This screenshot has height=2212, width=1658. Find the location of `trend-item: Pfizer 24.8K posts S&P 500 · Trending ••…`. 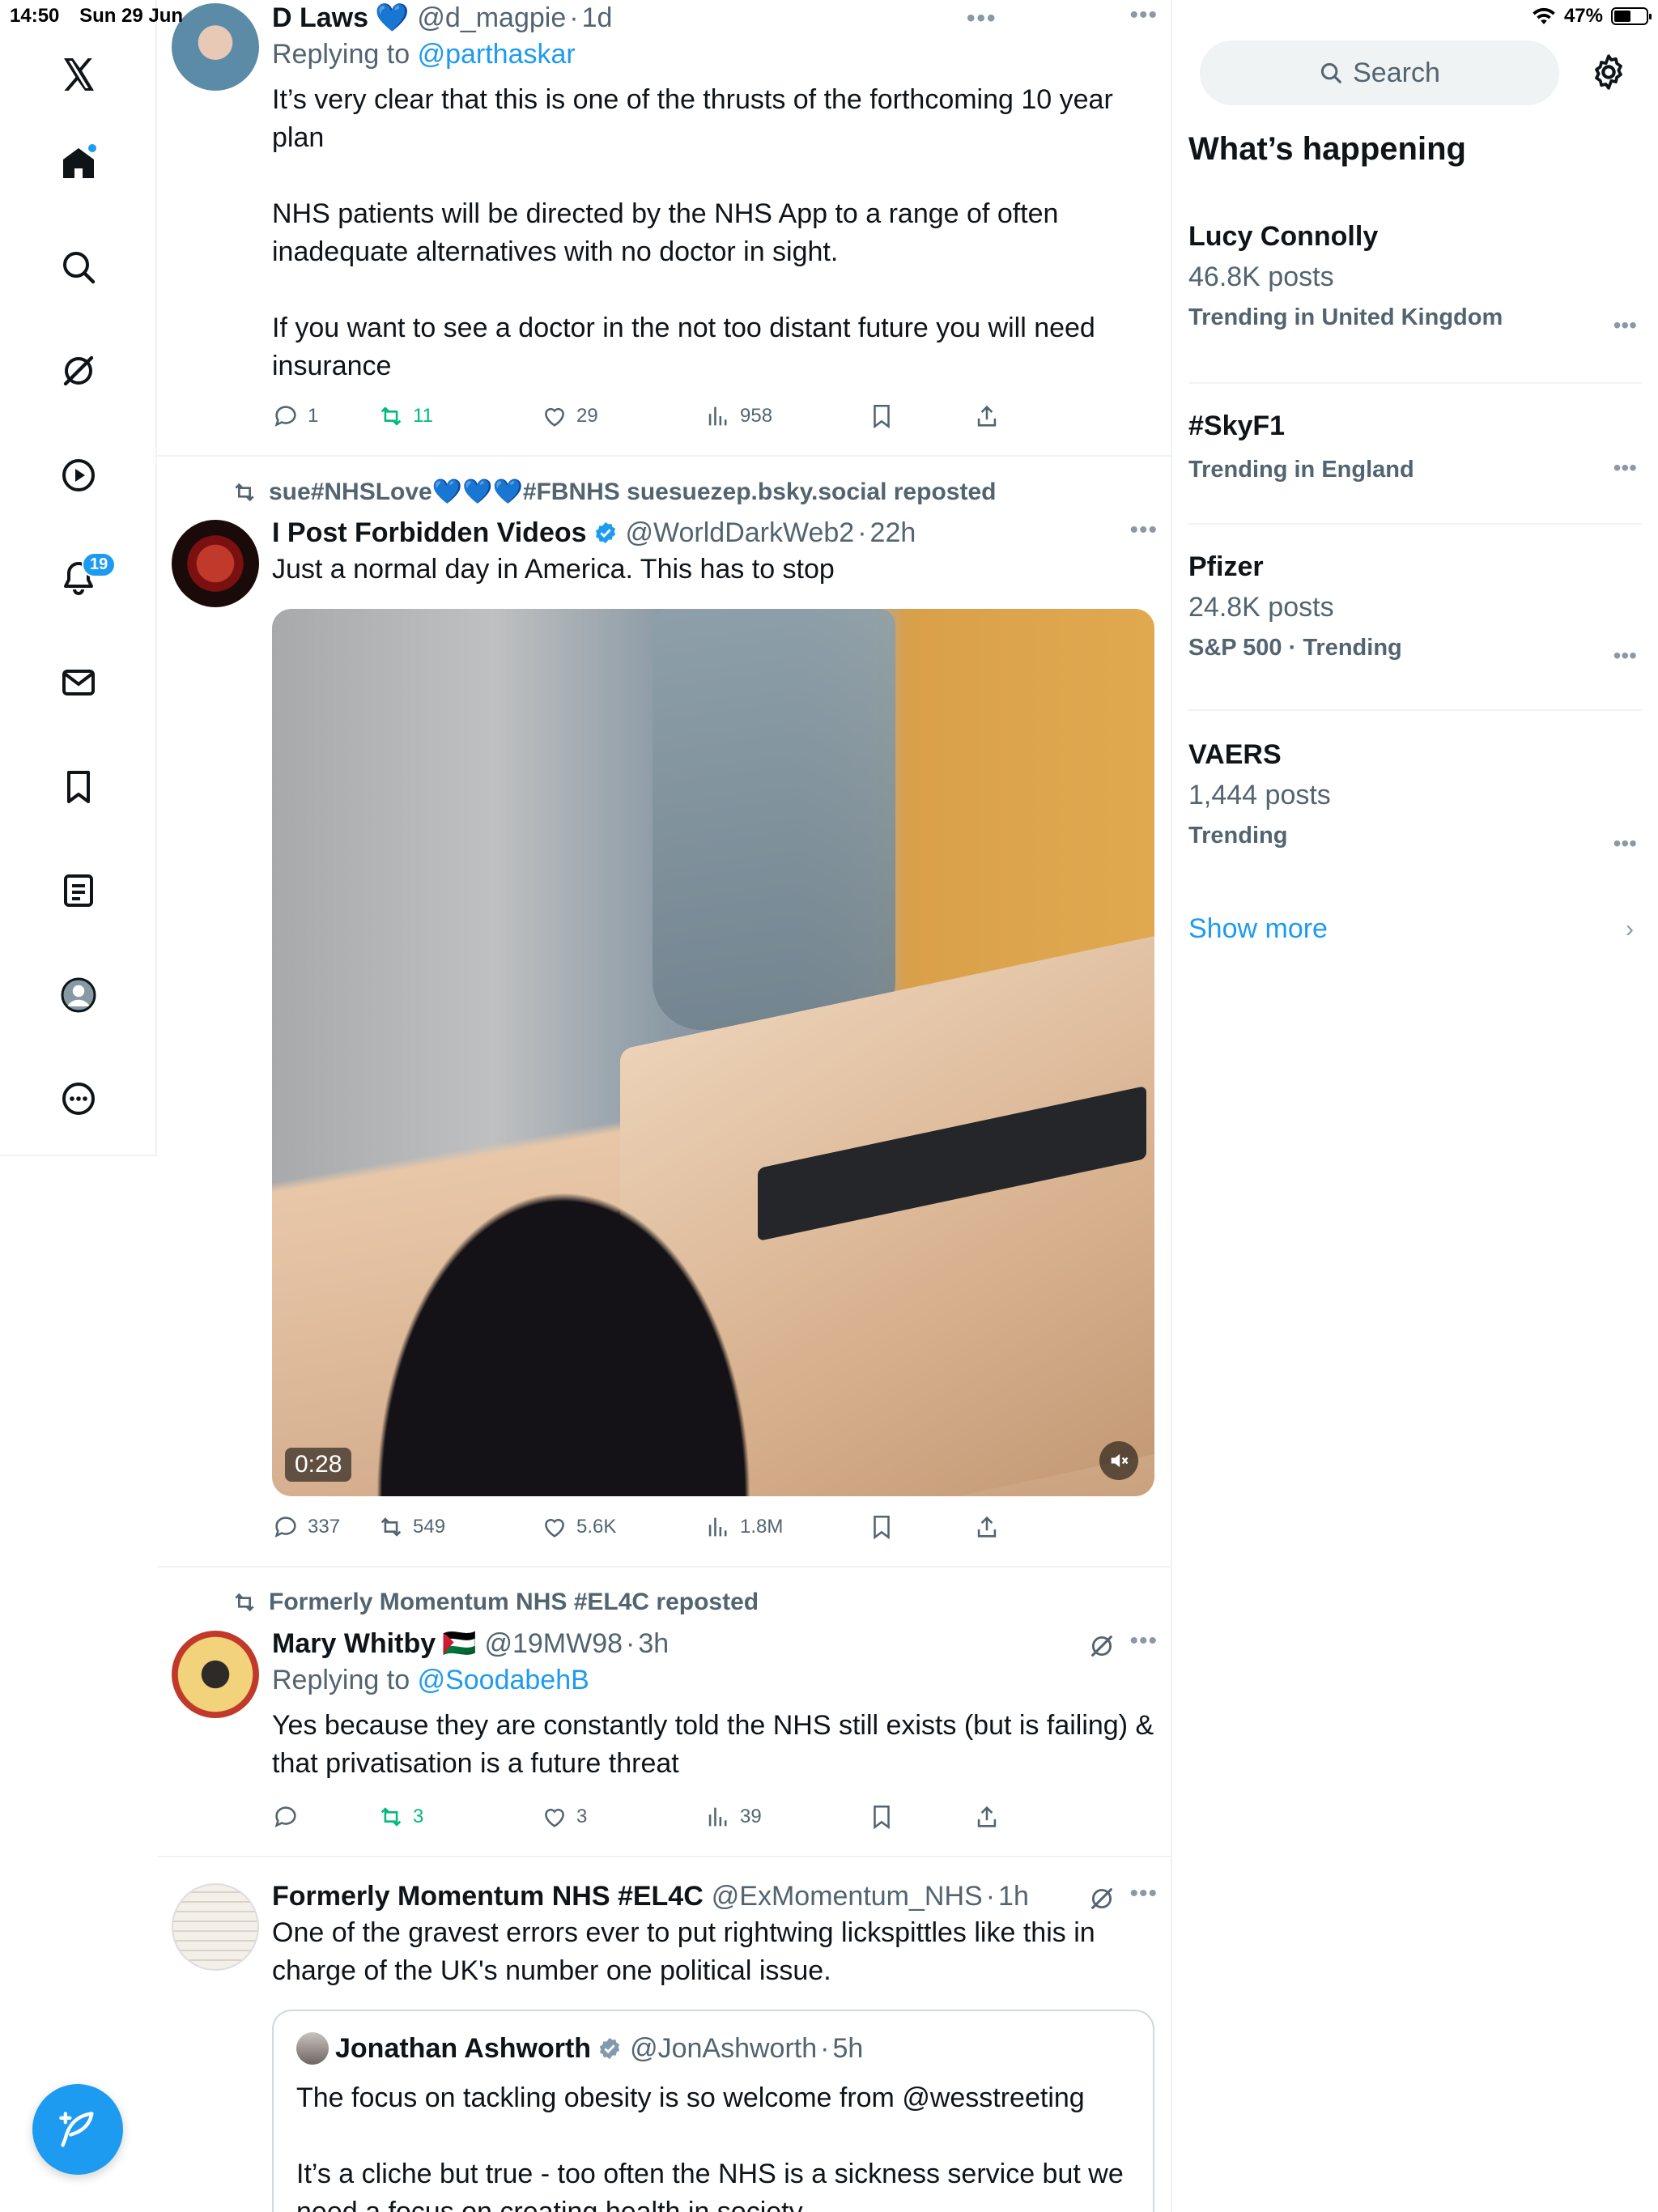

trend-item: Pfizer 24.8K posts S&P 500 · Trending ••… is located at coordinates (1415, 629).